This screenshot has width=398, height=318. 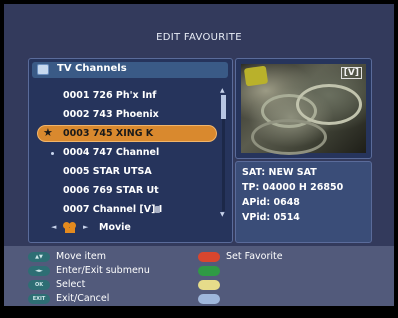 What do you see at coordinates (293, 187) in the screenshot?
I see `info-tp: TP: 04000 H 26850` at bounding box center [293, 187].